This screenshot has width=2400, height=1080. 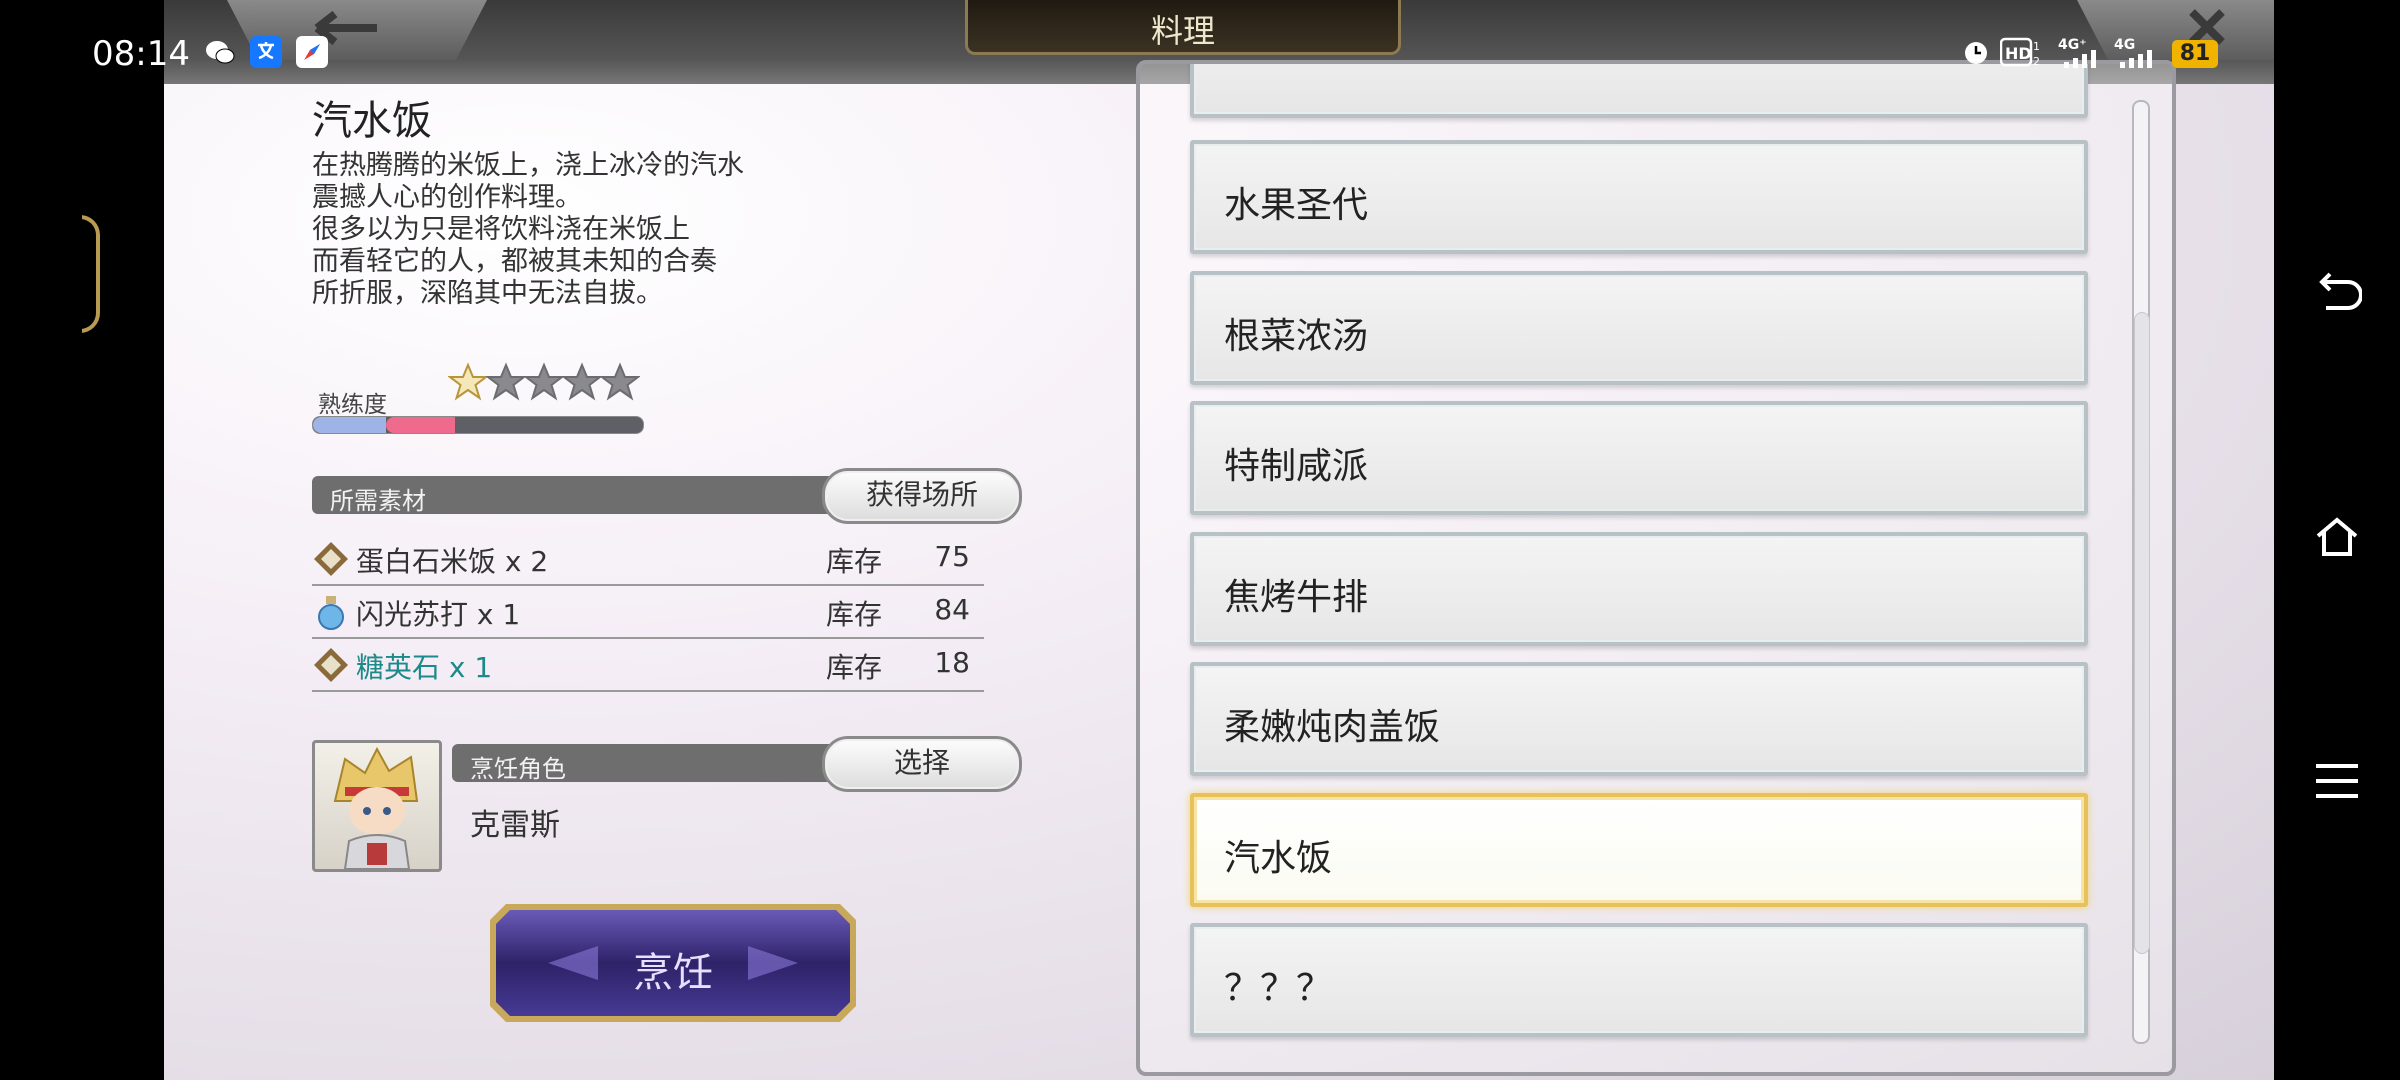 I want to click on compass-icon, so click(x=312, y=52).